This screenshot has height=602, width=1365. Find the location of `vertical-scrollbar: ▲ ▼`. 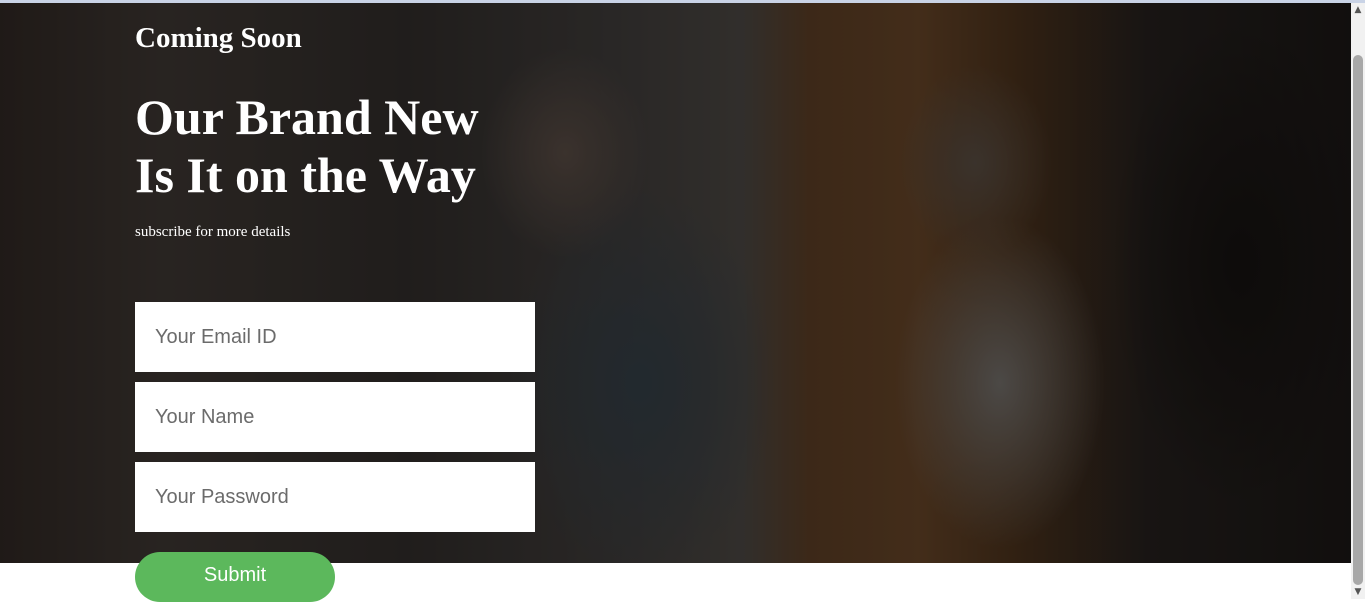

vertical-scrollbar: ▲ ▼ is located at coordinates (1358, 301).